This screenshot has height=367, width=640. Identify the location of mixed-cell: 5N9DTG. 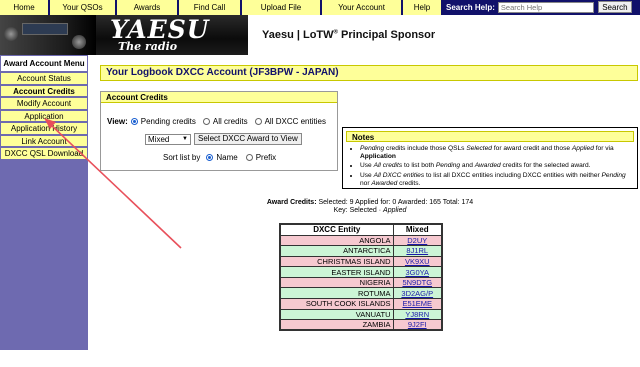
(417, 282).